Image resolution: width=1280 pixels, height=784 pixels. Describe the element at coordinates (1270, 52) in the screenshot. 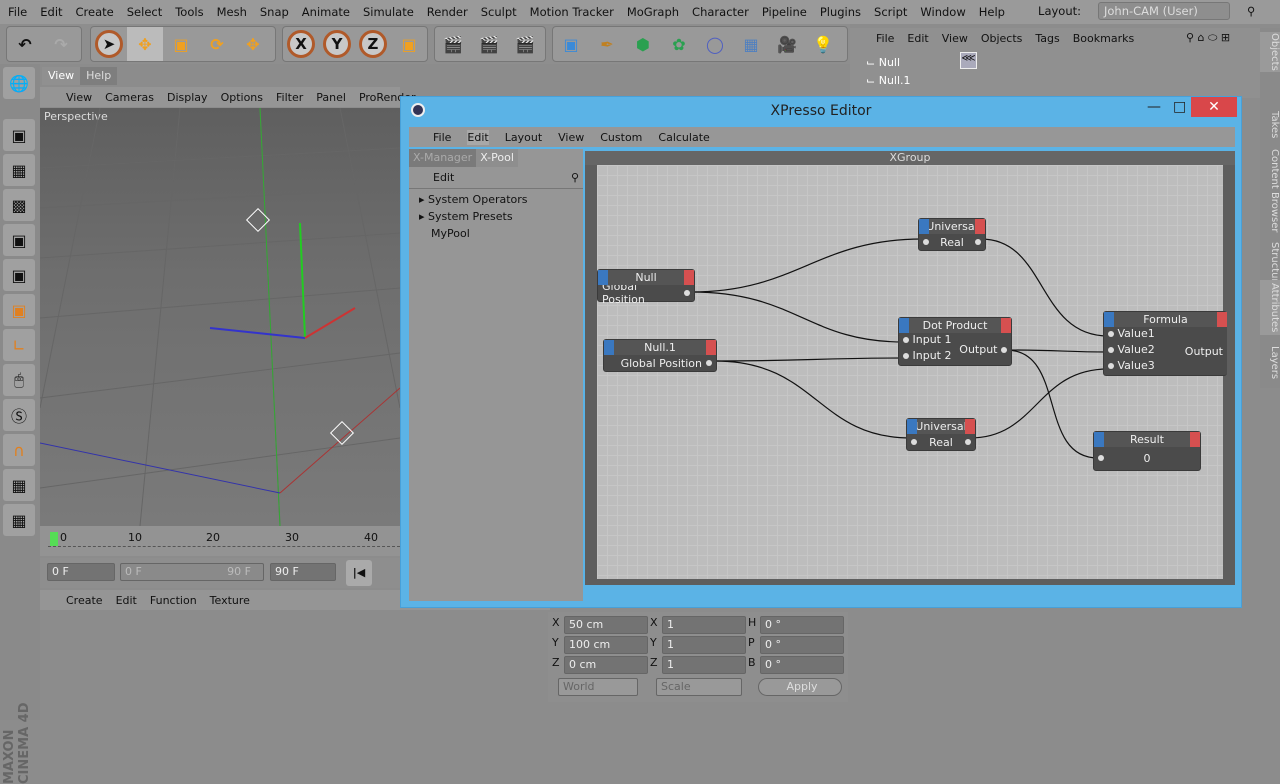

I see `tab-objects: Objects` at that location.